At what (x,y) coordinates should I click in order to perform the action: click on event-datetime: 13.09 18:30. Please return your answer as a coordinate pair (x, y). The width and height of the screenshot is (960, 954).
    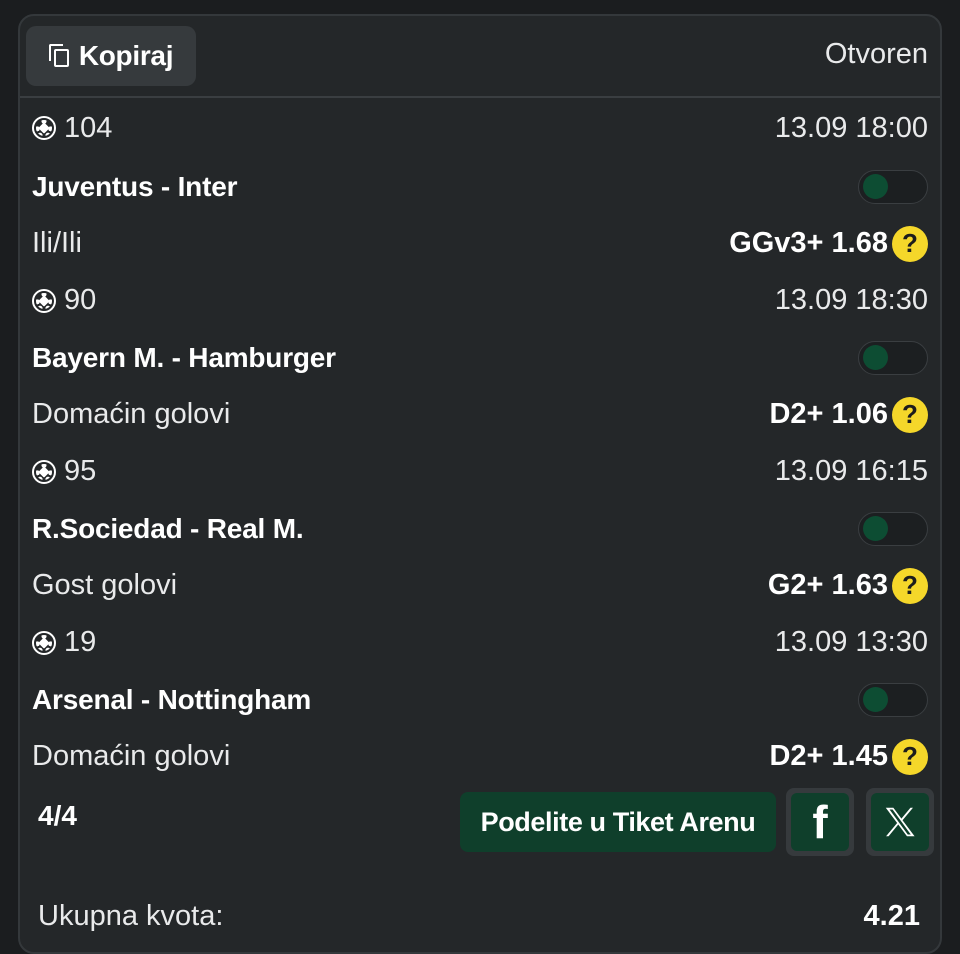
    Looking at the image, I should click on (851, 300).